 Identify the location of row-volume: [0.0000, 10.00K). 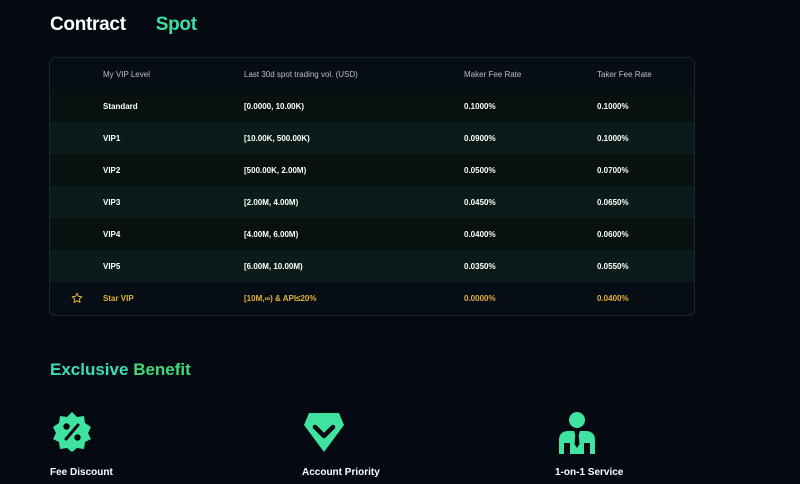
(274, 106).